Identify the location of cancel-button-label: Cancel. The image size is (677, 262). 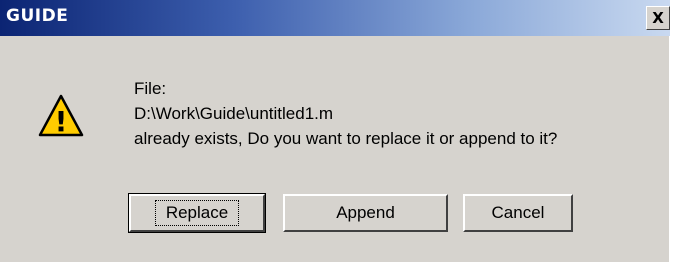
(518, 212).